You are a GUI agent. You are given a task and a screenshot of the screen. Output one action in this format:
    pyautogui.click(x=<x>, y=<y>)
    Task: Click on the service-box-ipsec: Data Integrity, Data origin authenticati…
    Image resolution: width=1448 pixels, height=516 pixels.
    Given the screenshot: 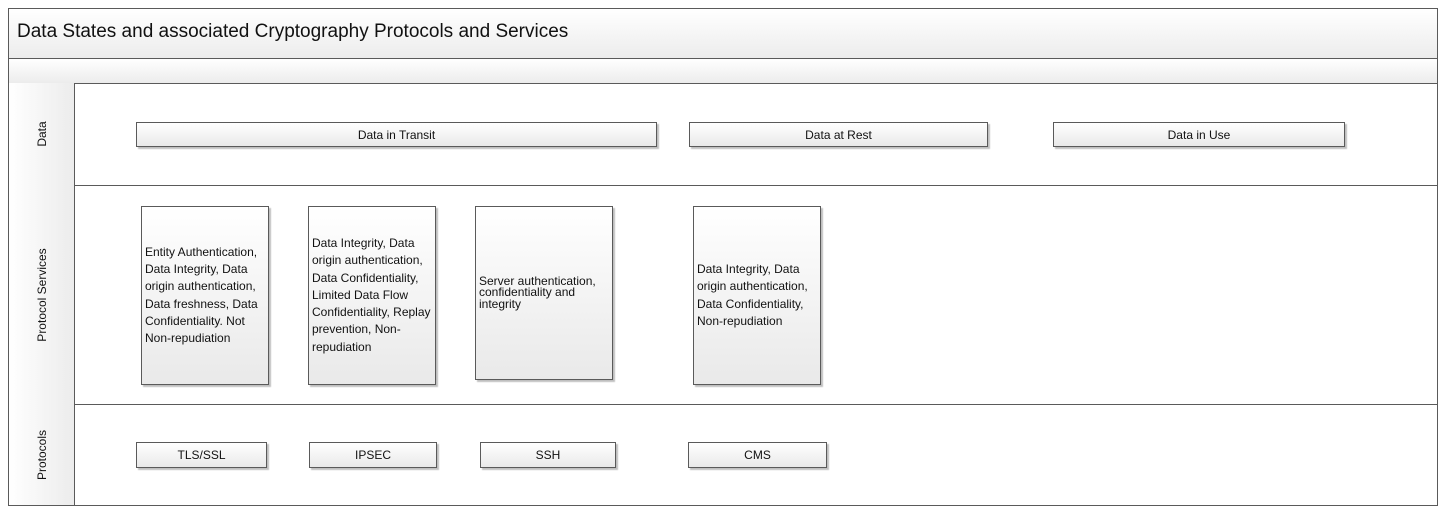 What is the action you would take?
    pyautogui.click(x=372, y=295)
    